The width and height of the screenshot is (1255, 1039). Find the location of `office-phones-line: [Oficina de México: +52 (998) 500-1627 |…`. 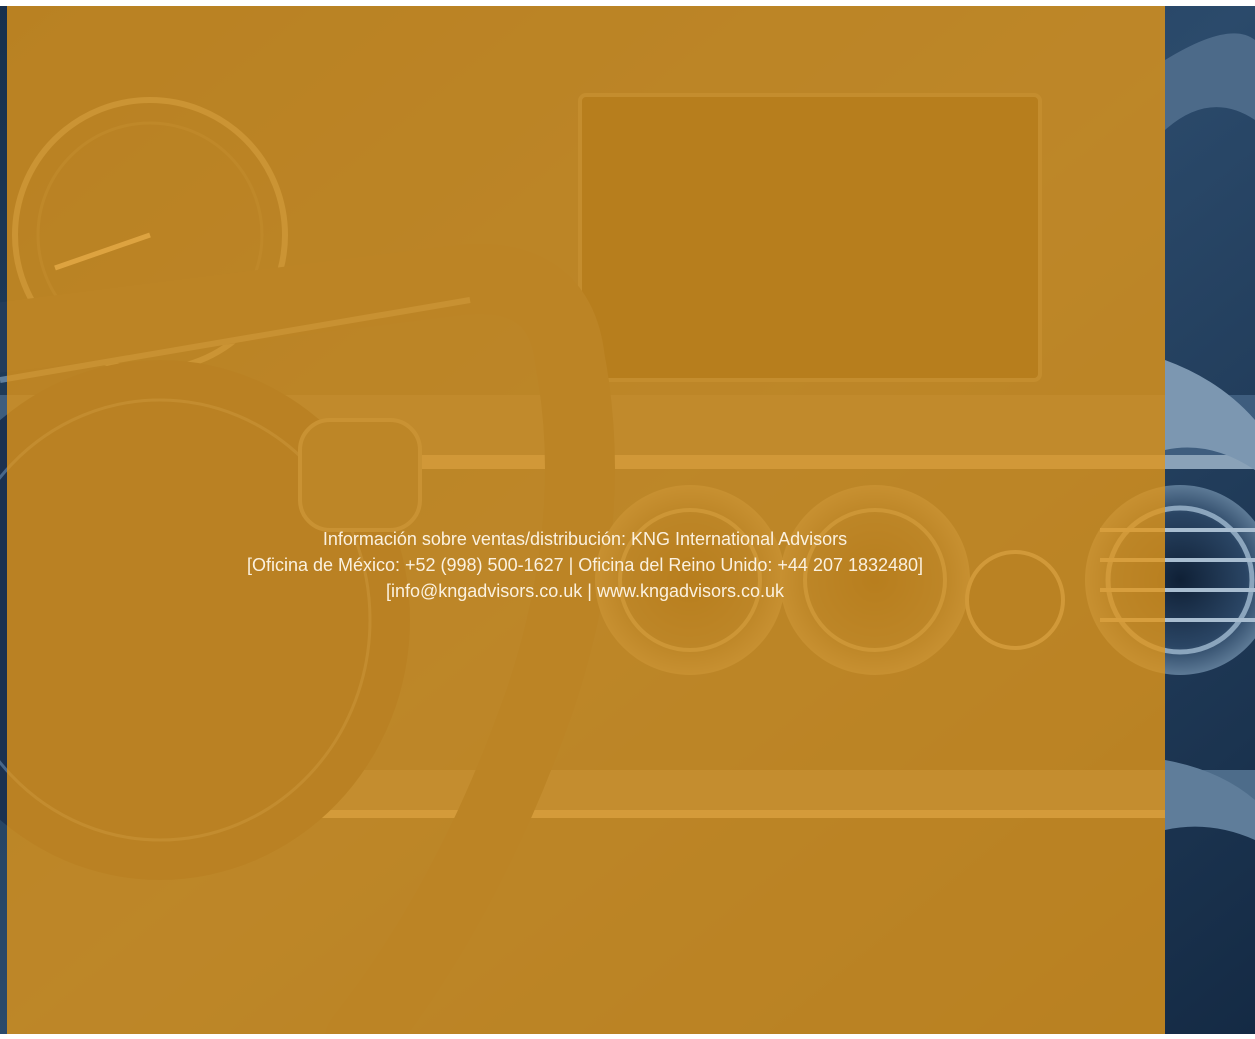

office-phones-line: [Oficina de México: +52 (998) 500-1627 |… is located at coordinates (585, 565).